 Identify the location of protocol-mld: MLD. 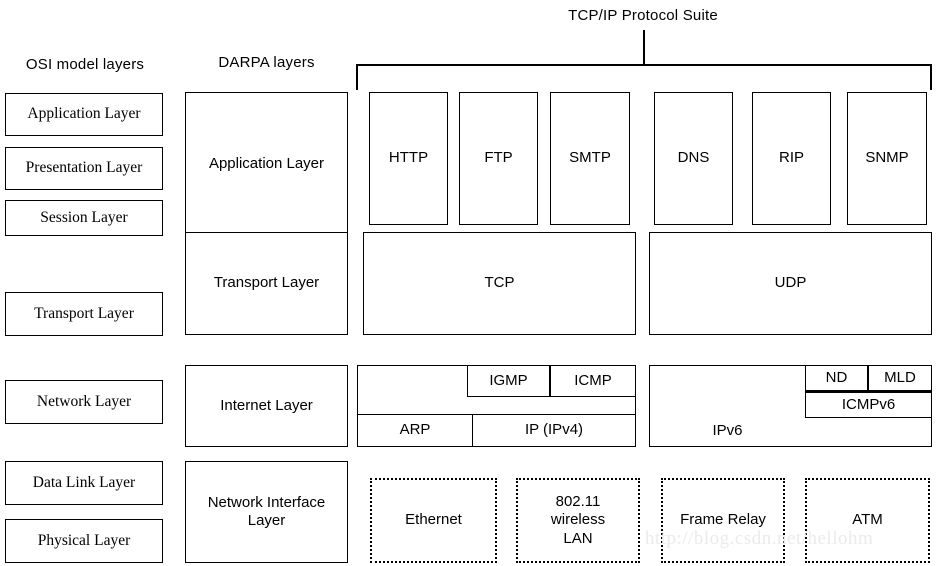
(900, 378).